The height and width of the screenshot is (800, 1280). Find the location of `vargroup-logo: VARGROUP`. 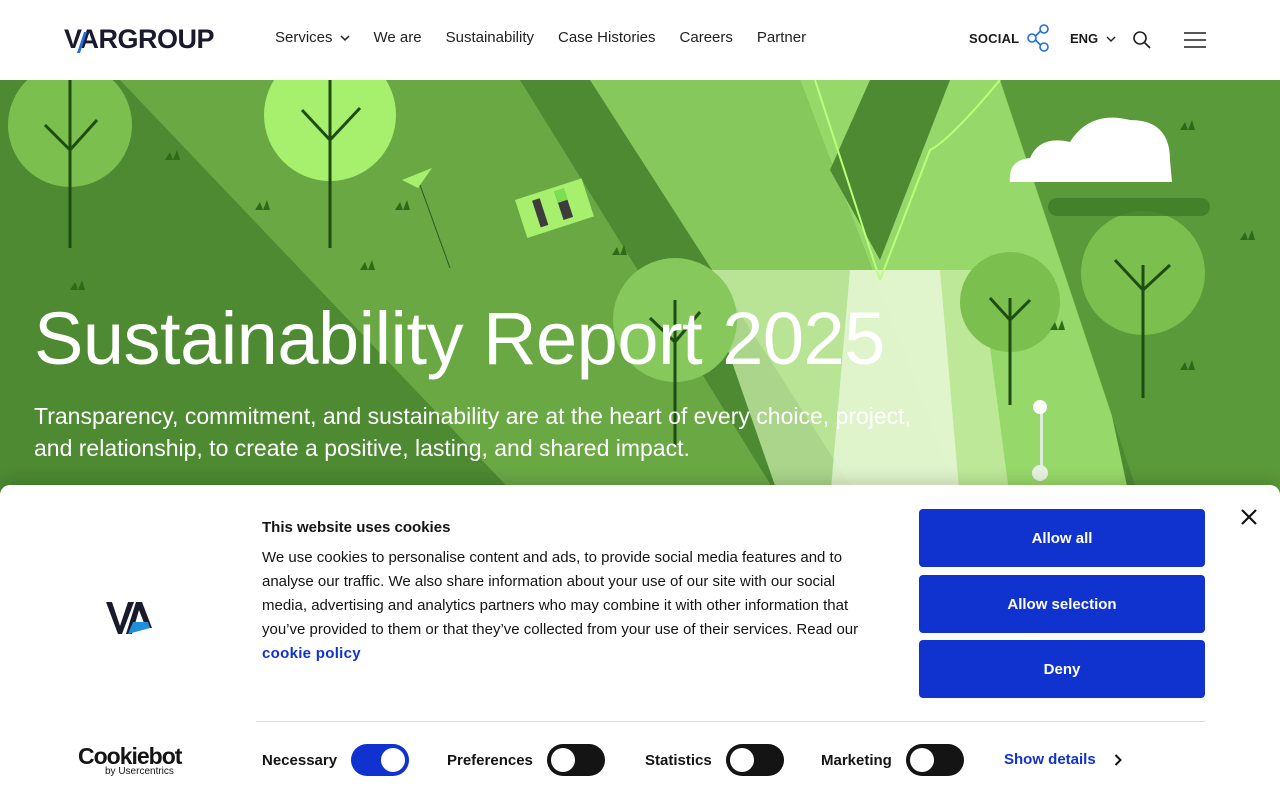

vargroup-logo: VARGROUP is located at coordinates (144, 38).